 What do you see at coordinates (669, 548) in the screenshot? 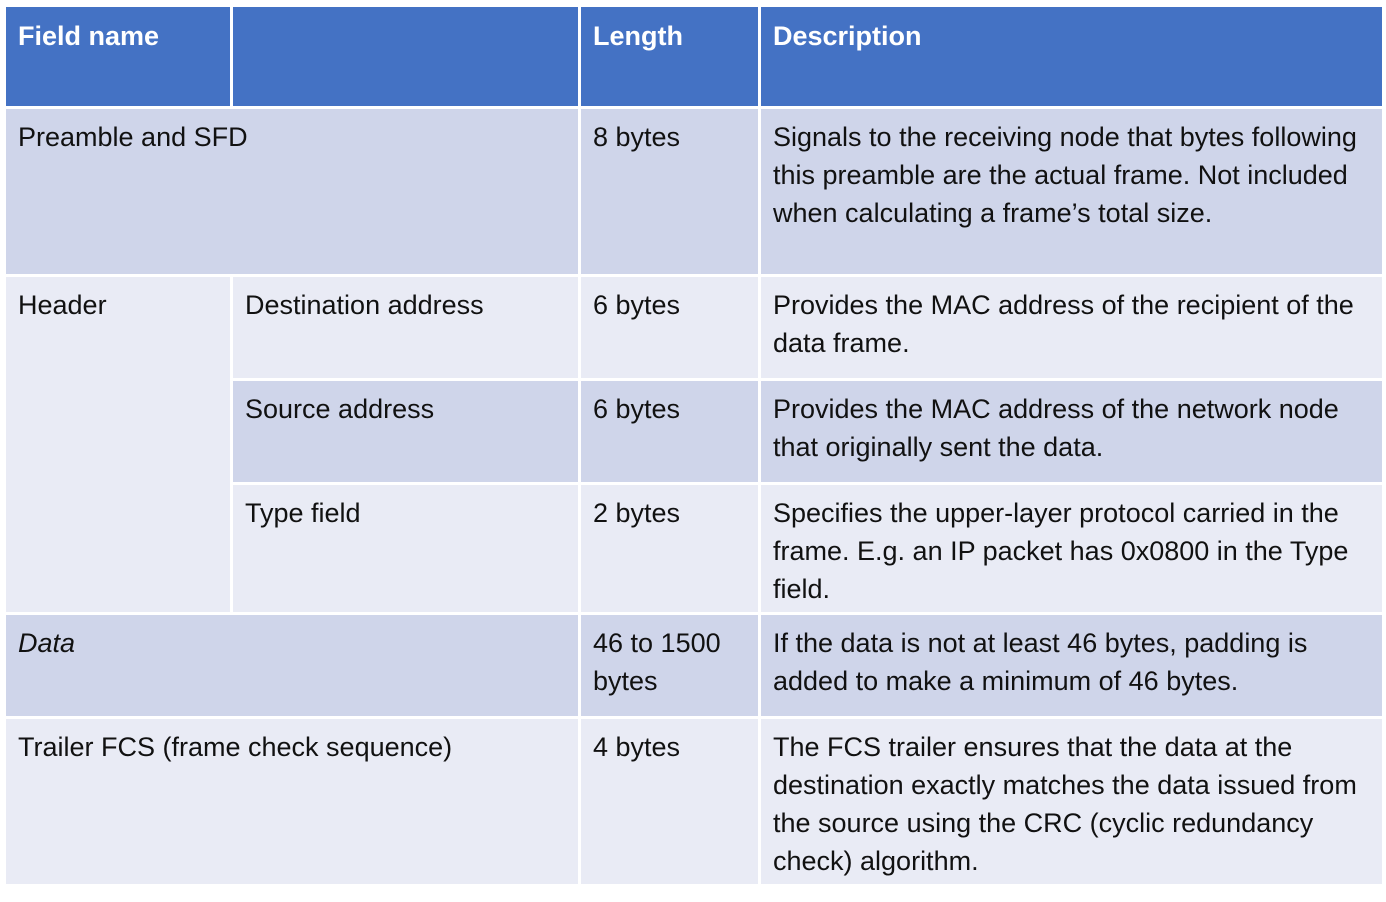
I see `type-length: 2 bytes` at bounding box center [669, 548].